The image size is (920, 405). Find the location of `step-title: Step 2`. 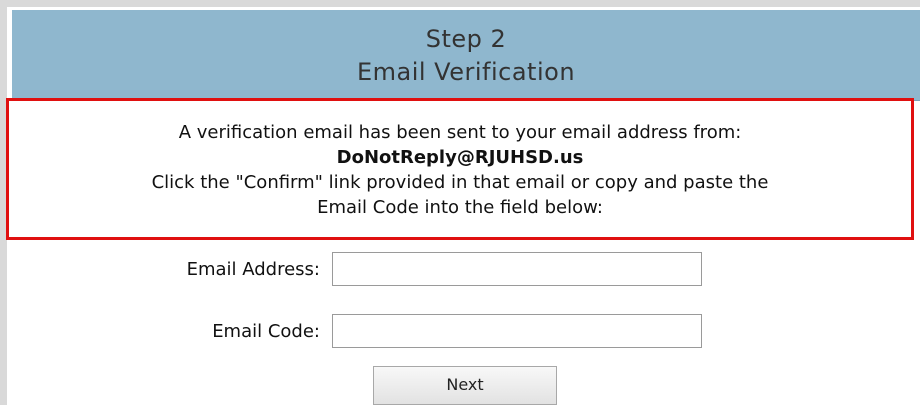

step-title: Step 2 is located at coordinates (466, 39).